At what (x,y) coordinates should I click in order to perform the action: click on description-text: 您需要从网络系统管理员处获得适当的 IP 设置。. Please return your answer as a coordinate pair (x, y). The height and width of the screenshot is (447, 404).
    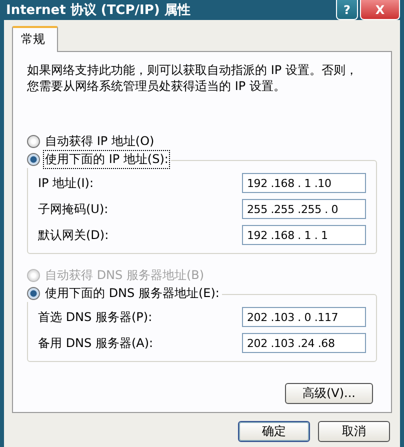
    Looking at the image, I should click on (156, 86).